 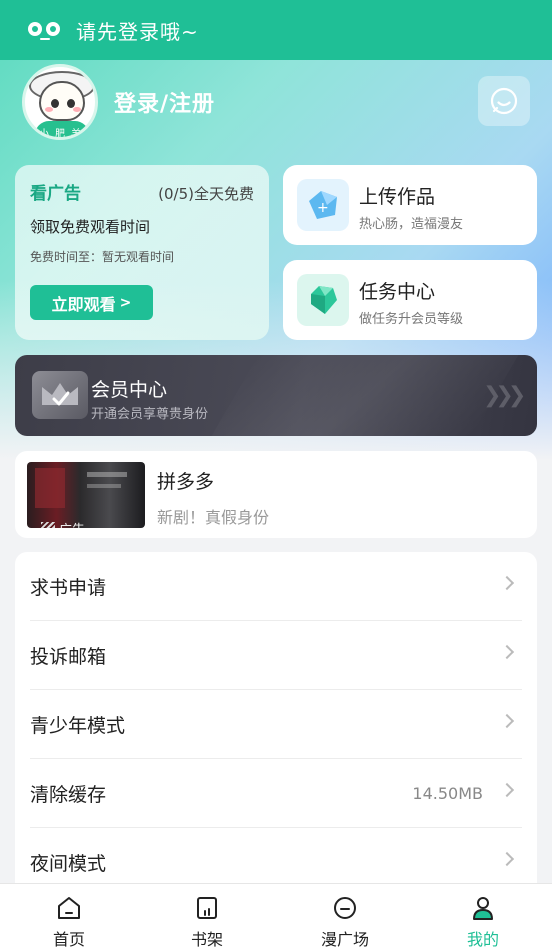 I want to click on ad-banner: 广告 拼多多 新剧！真假身份, so click(x=276, y=494).